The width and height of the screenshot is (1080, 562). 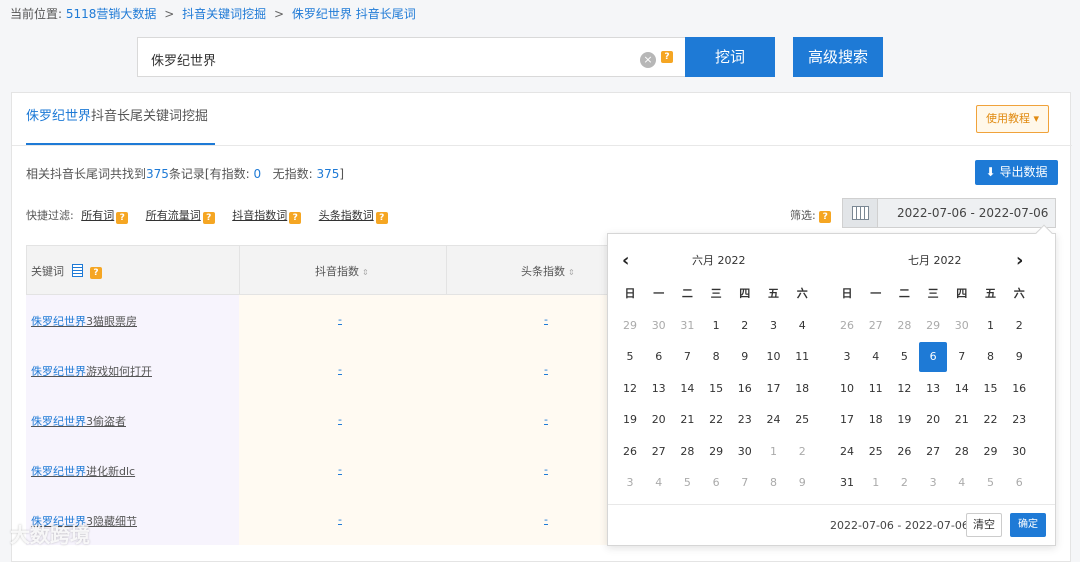 What do you see at coordinates (847, 420) in the screenshot?
I see `calendar-day: 17` at bounding box center [847, 420].